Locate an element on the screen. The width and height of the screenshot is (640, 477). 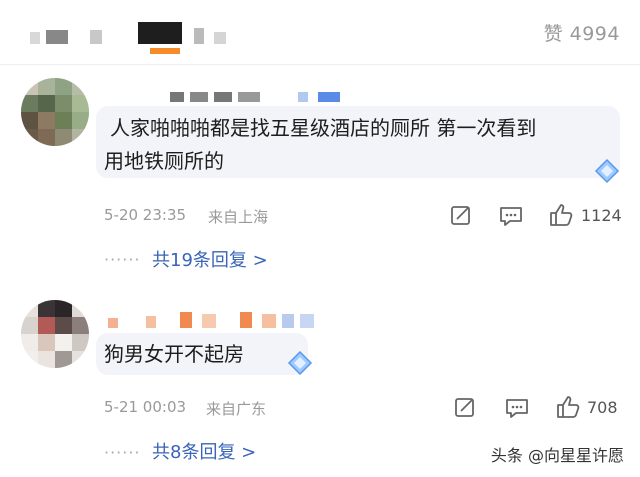
comment-text-line-1: 人家啪啪啪都是找五星级酒店的厕所 第一次看到 is located at coordinates (323, 128).